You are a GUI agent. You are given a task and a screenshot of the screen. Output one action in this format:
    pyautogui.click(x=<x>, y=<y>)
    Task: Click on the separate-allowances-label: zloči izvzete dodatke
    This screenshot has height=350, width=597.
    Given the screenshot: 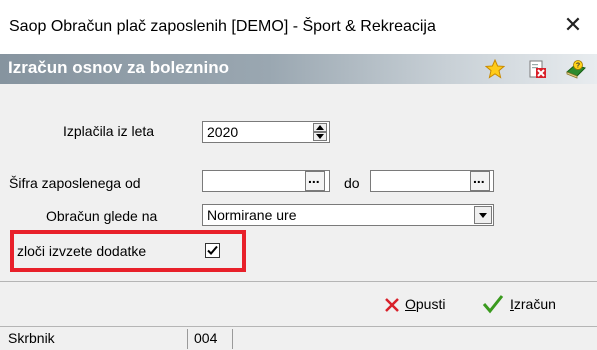 What is the action you would take?
    pyautogui.click(x=82, y=251)
    